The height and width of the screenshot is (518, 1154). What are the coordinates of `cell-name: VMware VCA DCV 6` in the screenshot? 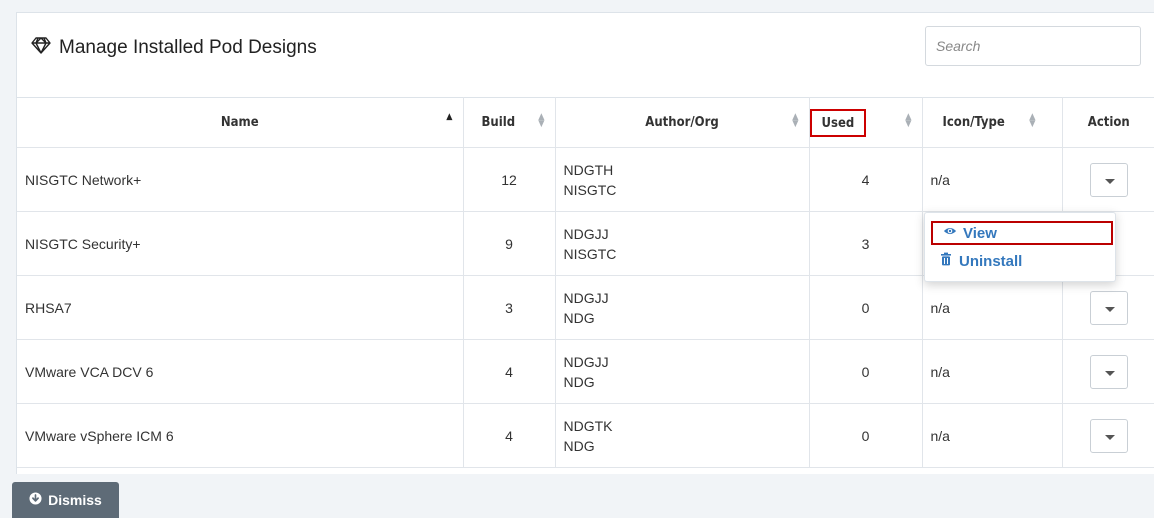 It's located at (240, 371).